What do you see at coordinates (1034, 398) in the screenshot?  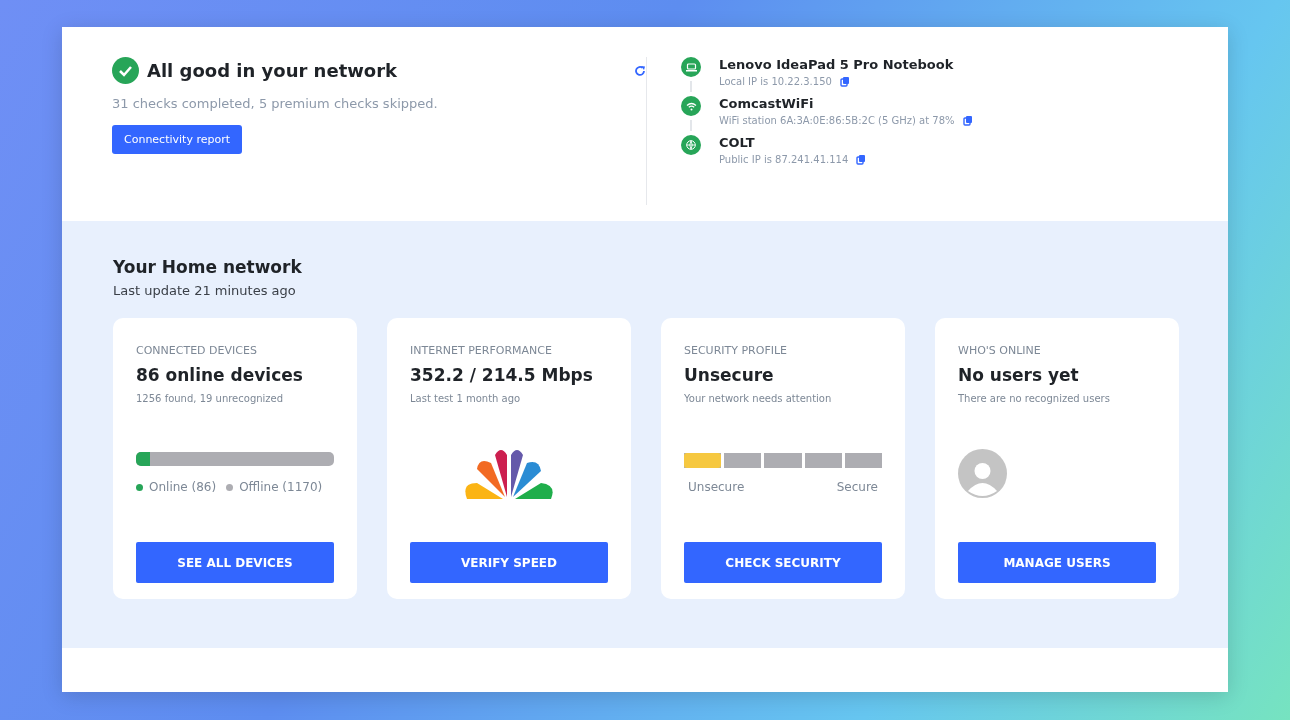 I see `card-note: There are no recognized users` at bounding box center [1034, 398].